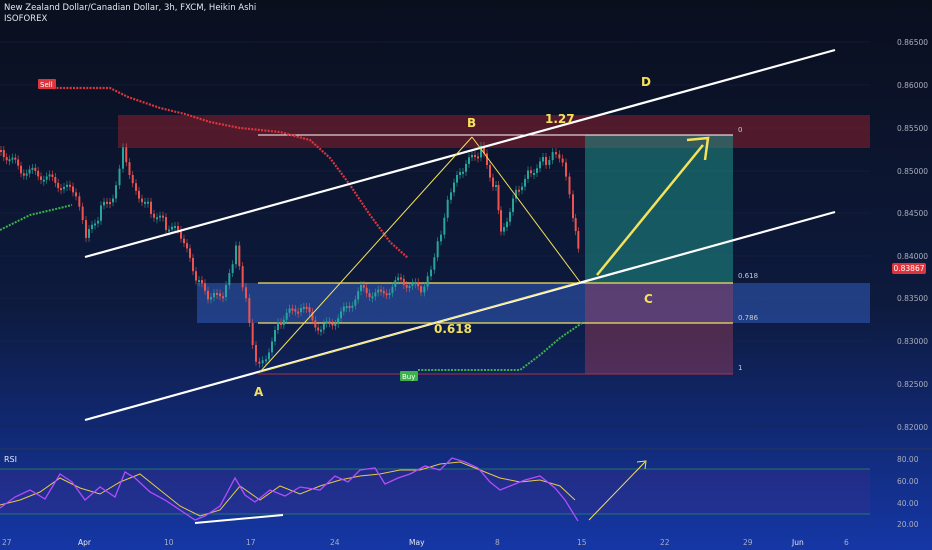  I want to click on rsi-axis: 80.00 60.00 40.00 20.00, so click(908, 492).